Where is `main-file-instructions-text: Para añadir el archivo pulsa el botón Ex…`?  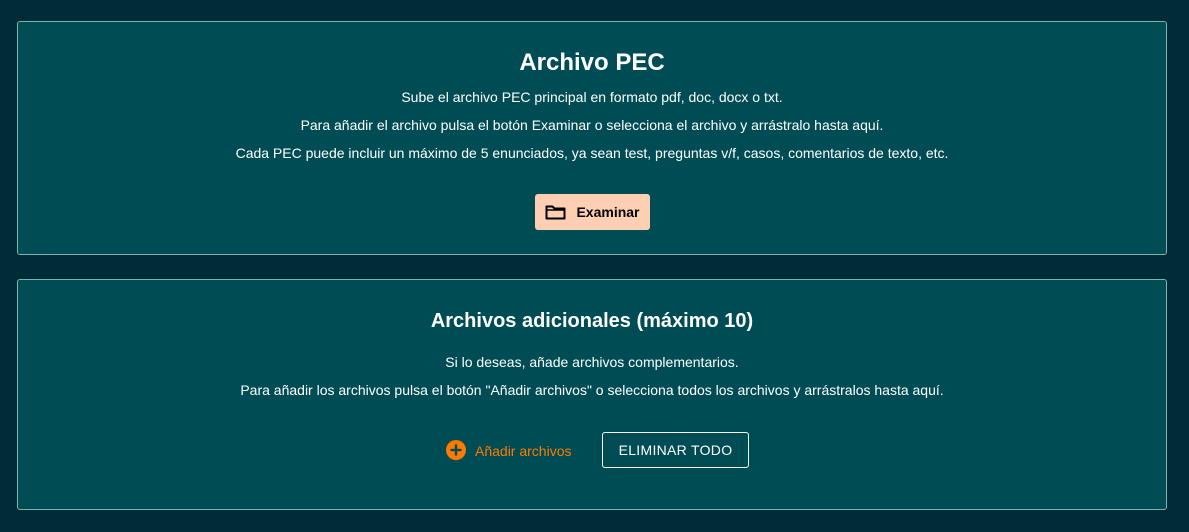
main-file-instructions-text: Para añadir el archivo pulsa el botón Ex… is located at coordinates (592, 125).